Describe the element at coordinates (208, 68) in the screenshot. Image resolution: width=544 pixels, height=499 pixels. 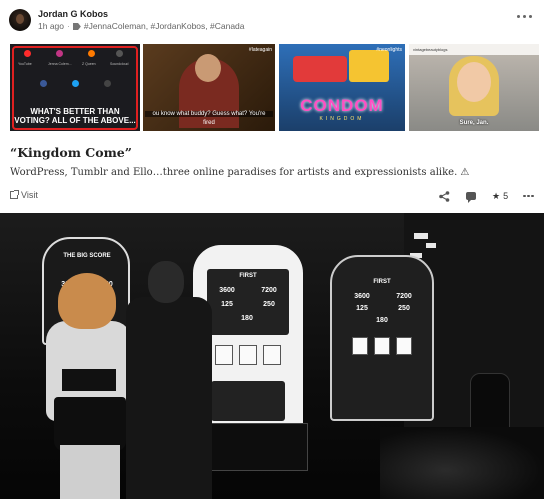
I see `person-head` at that location.